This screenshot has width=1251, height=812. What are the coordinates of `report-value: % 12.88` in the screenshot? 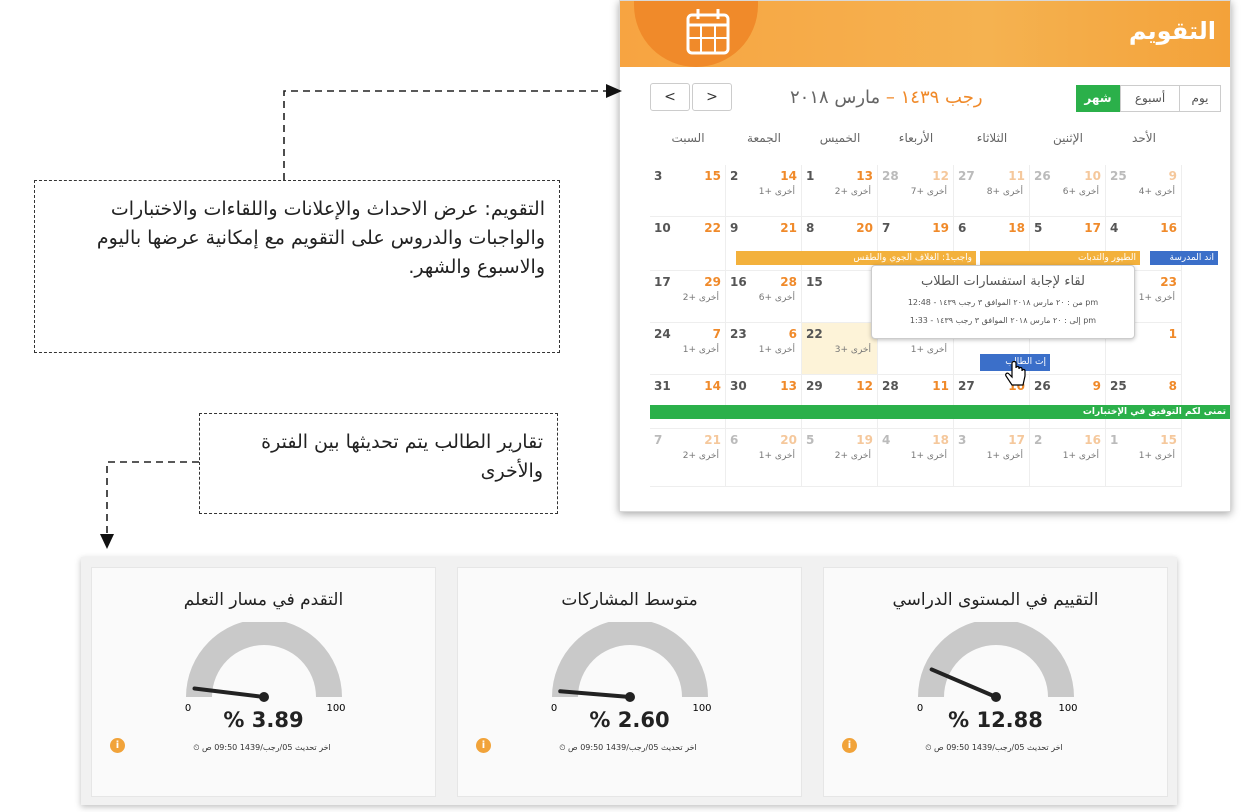 It's located at (995, 720).